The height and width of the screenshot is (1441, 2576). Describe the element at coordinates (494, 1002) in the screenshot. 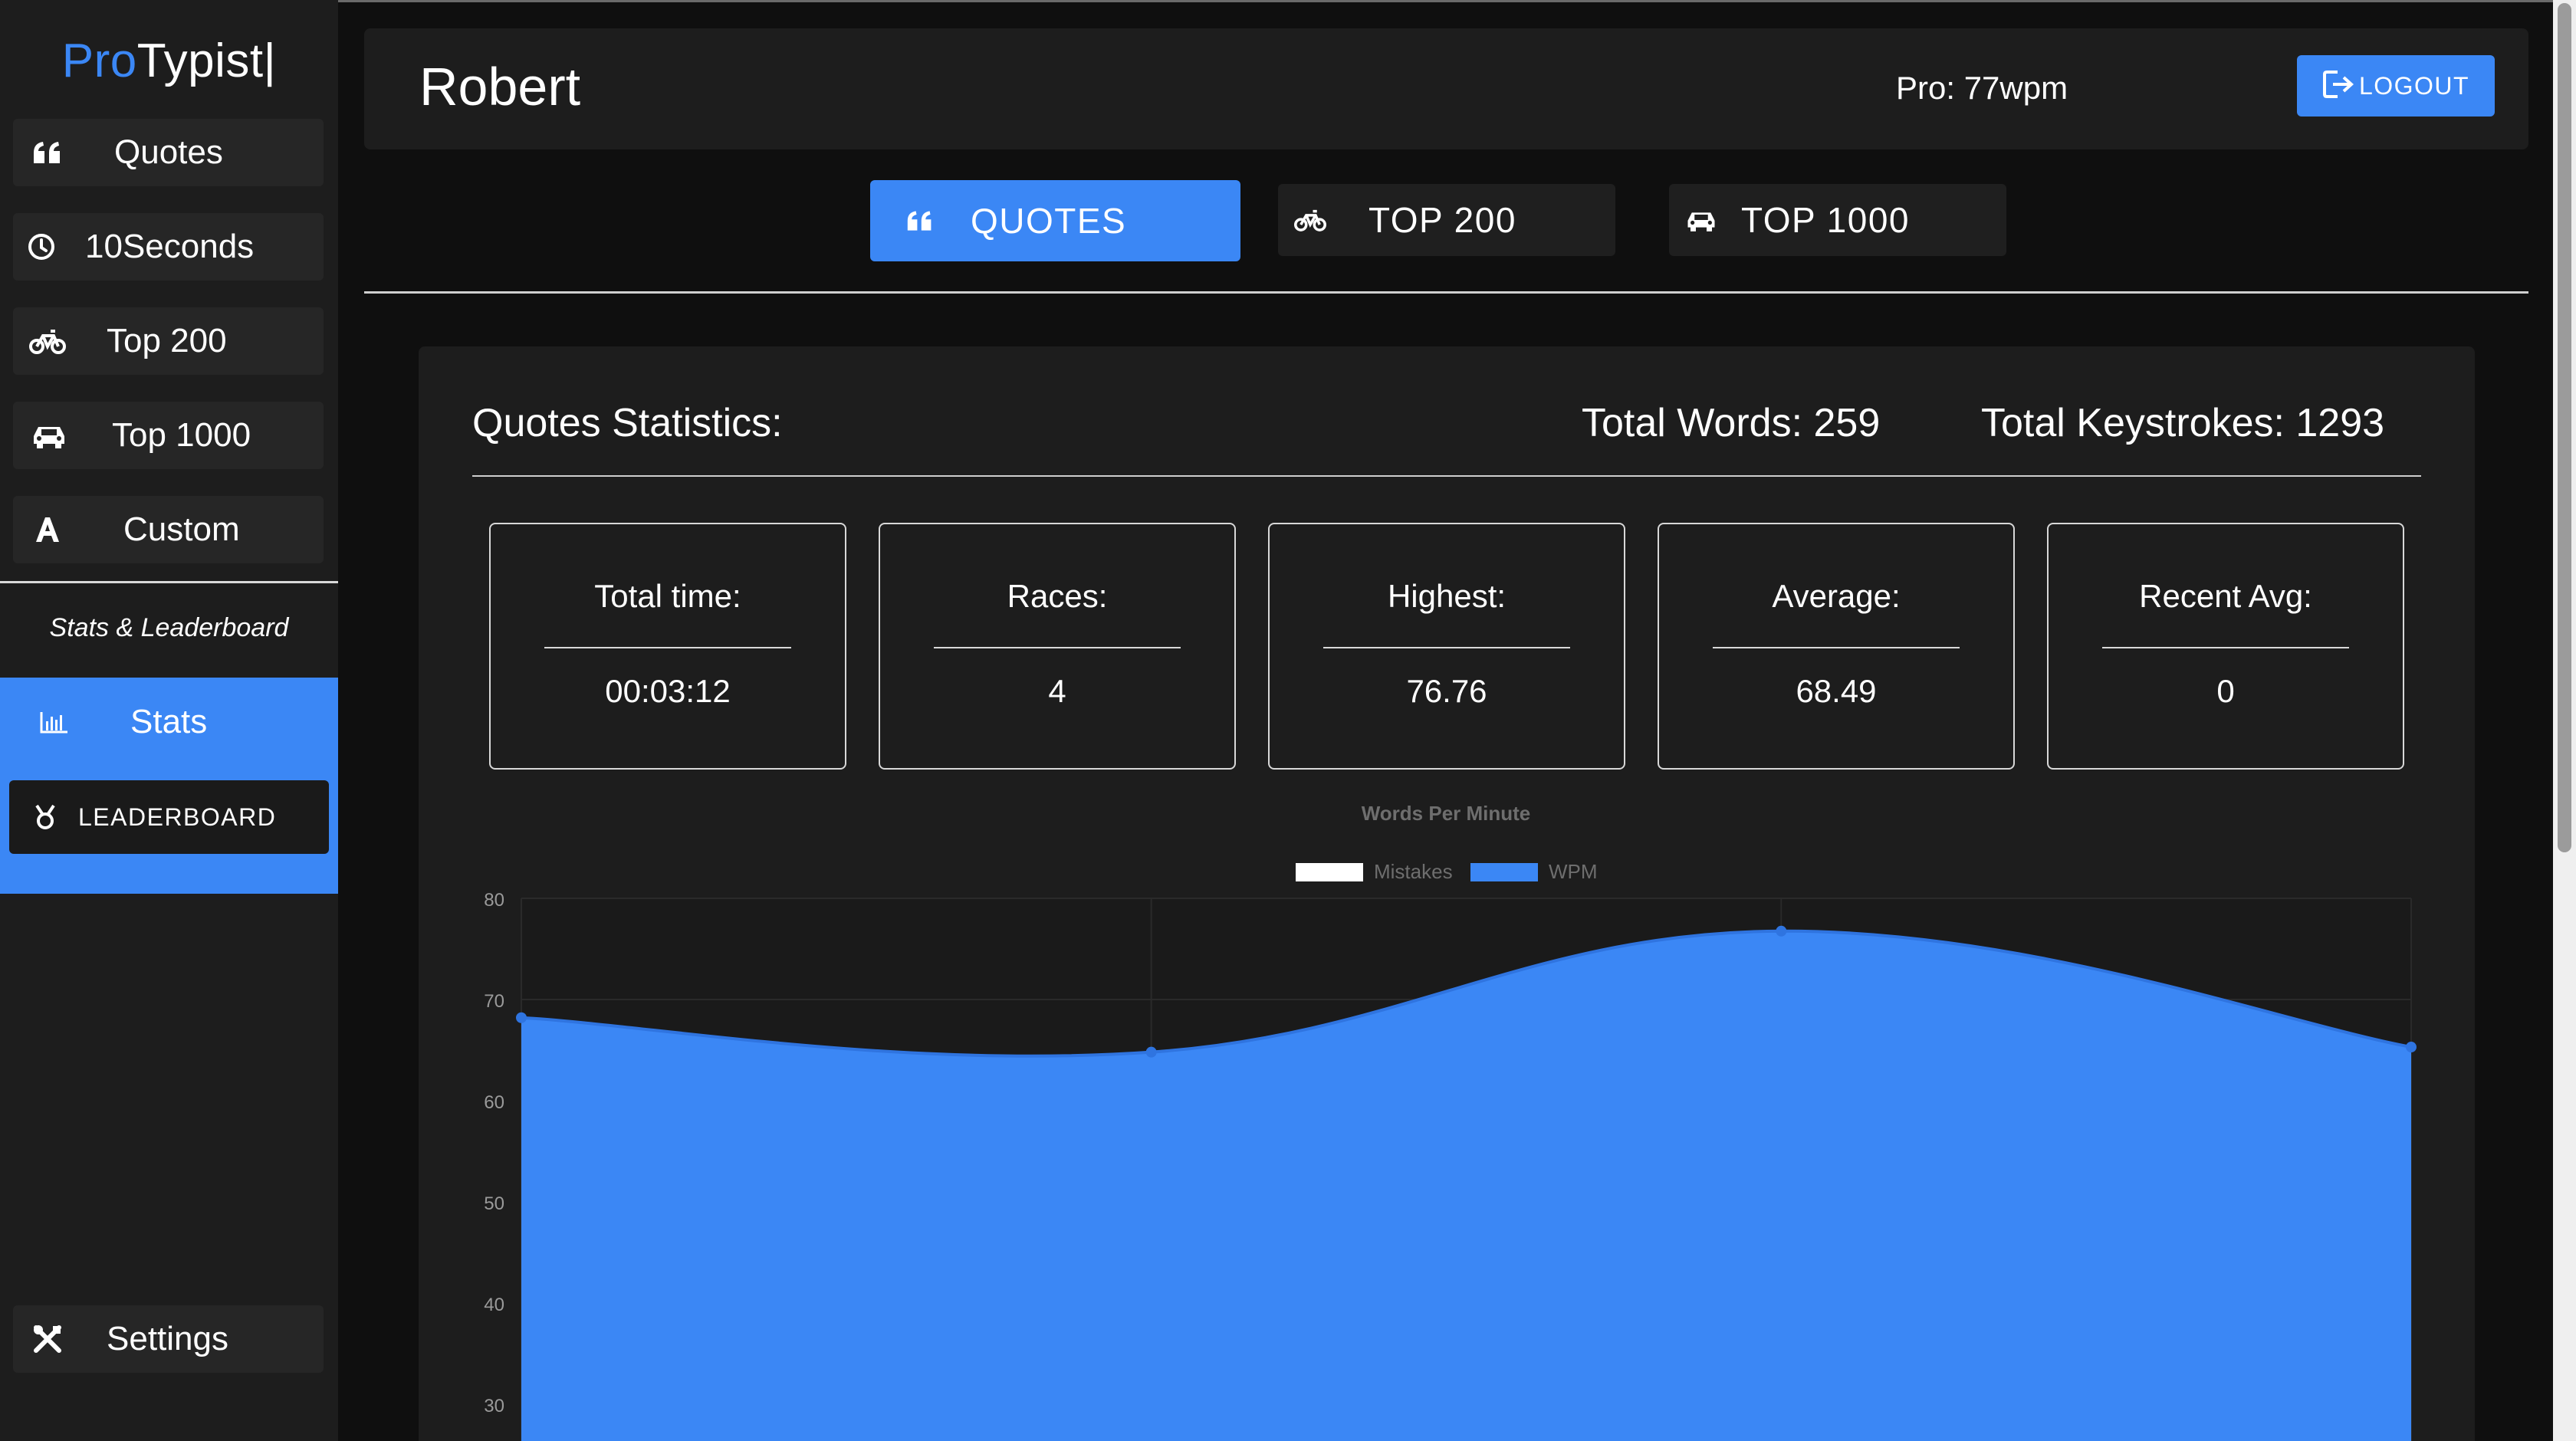

I see `chart-y-tick-label: 70` at that location.